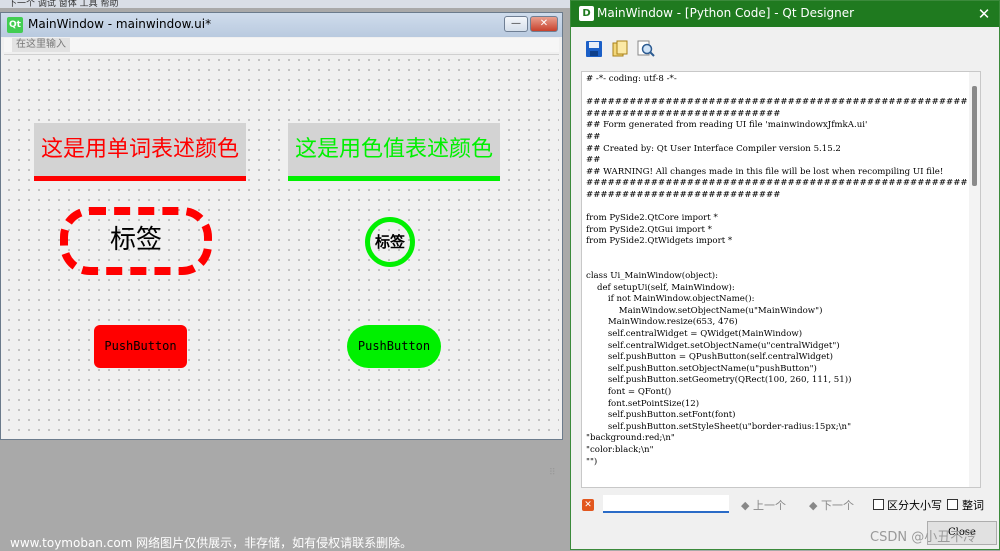 This screenshot has height=551, width=1000. Describe the element at coordinates (831, 505) in the screenshot. I see `find-next-button: ◆ 下一个` at that location.